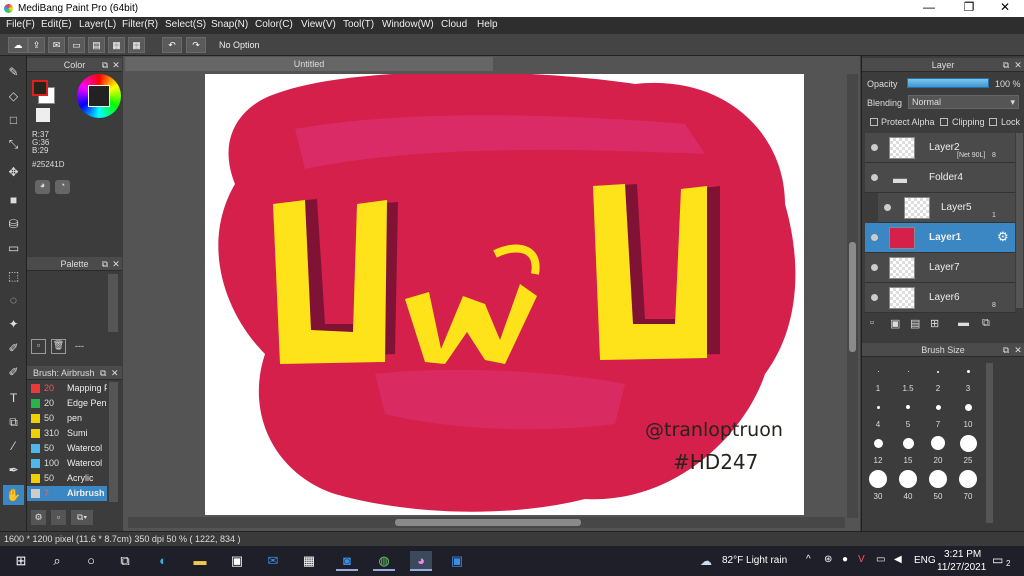 Image resolution: width=1024 pixels, height=576 pixels. Describe the element at coordinates (878, 413) in the screenshot. I see `brush-size-option: 4` at that location.